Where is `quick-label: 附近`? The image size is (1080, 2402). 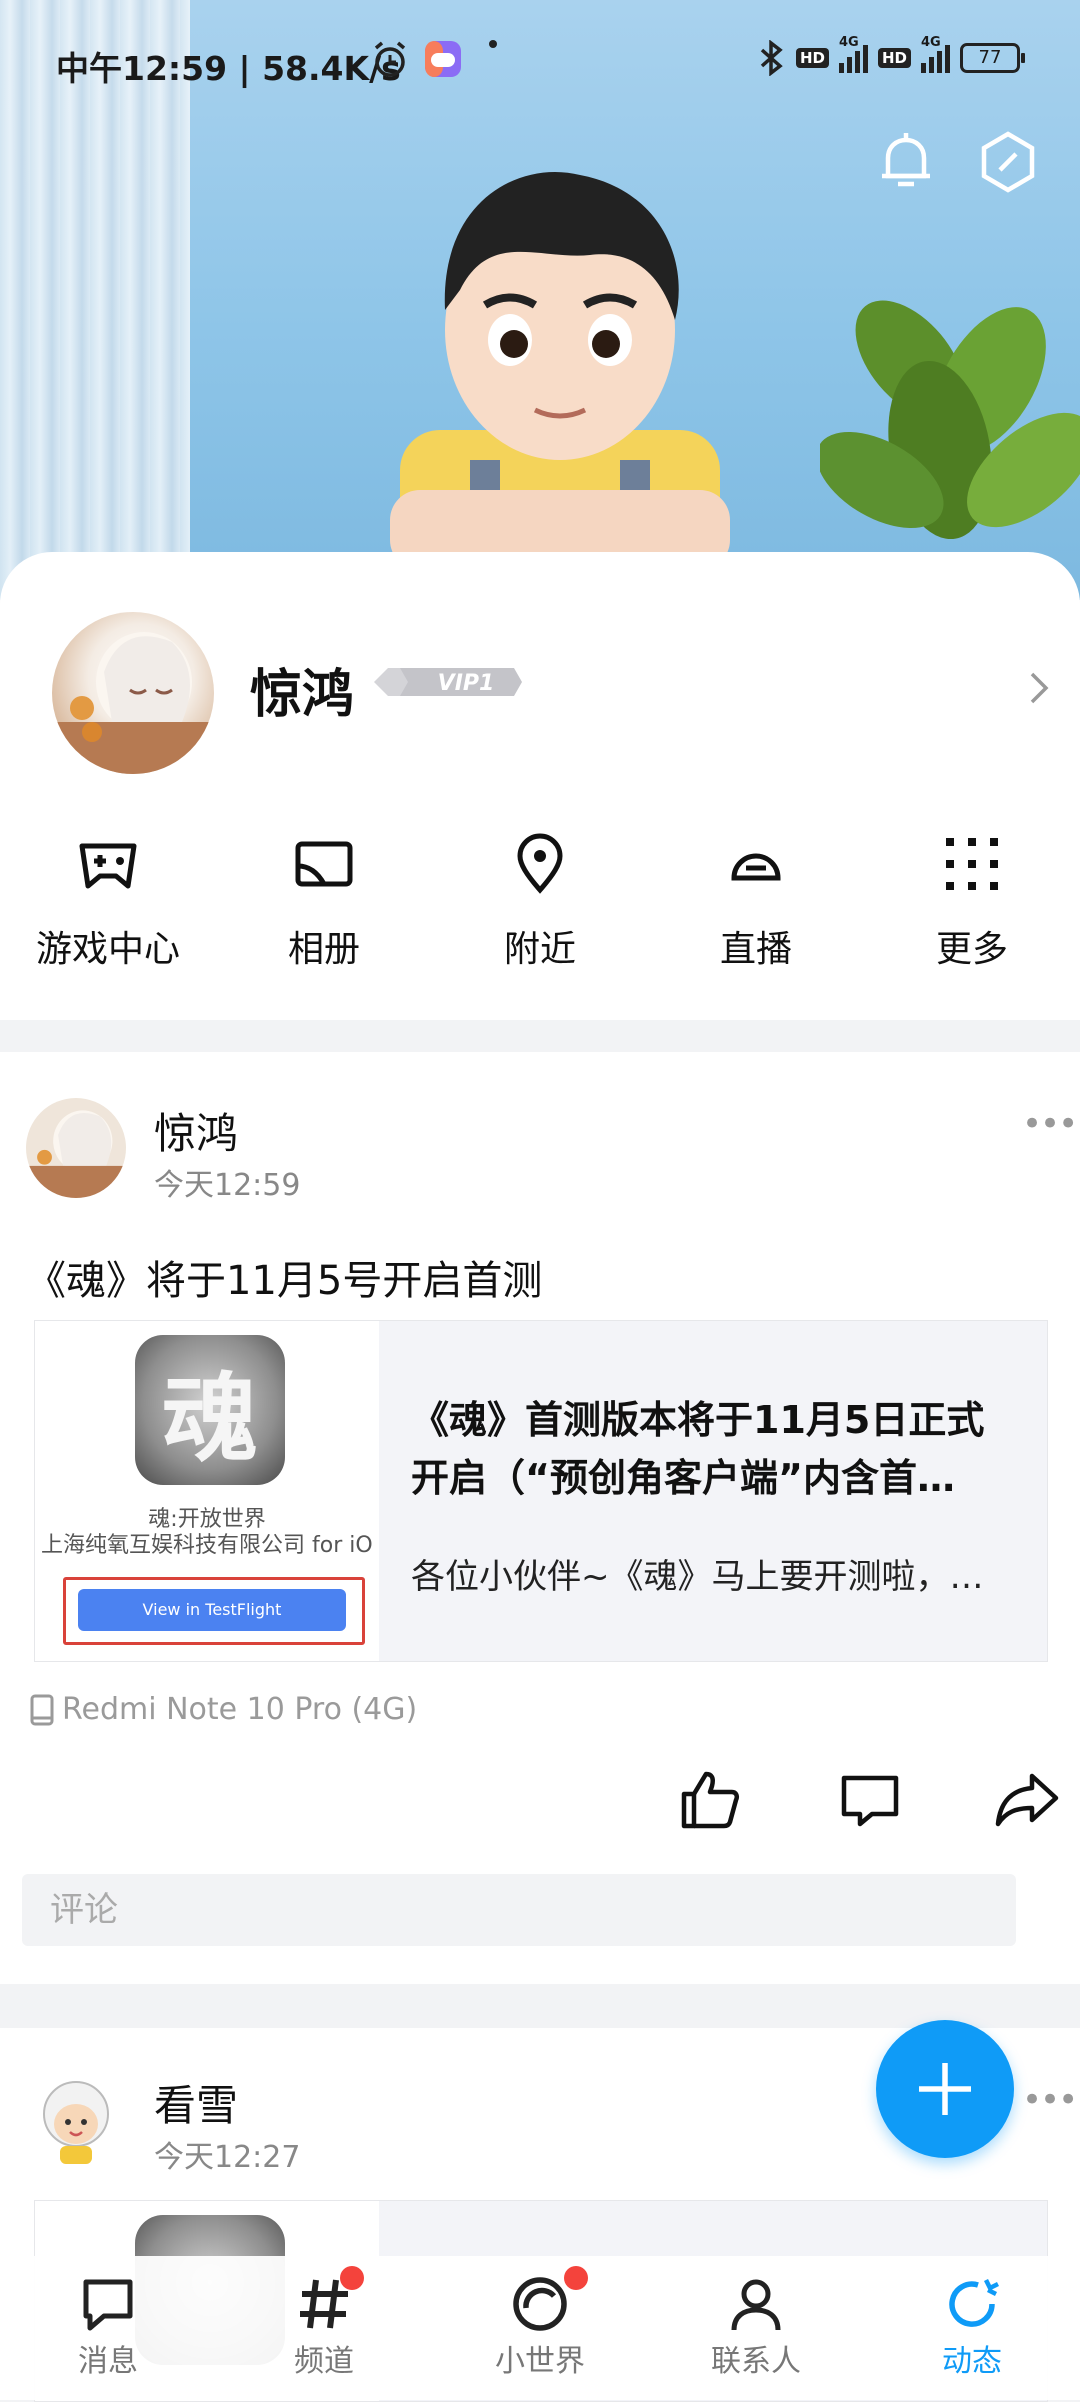
quick-label: 附近 is located at coordinates (539, 949).